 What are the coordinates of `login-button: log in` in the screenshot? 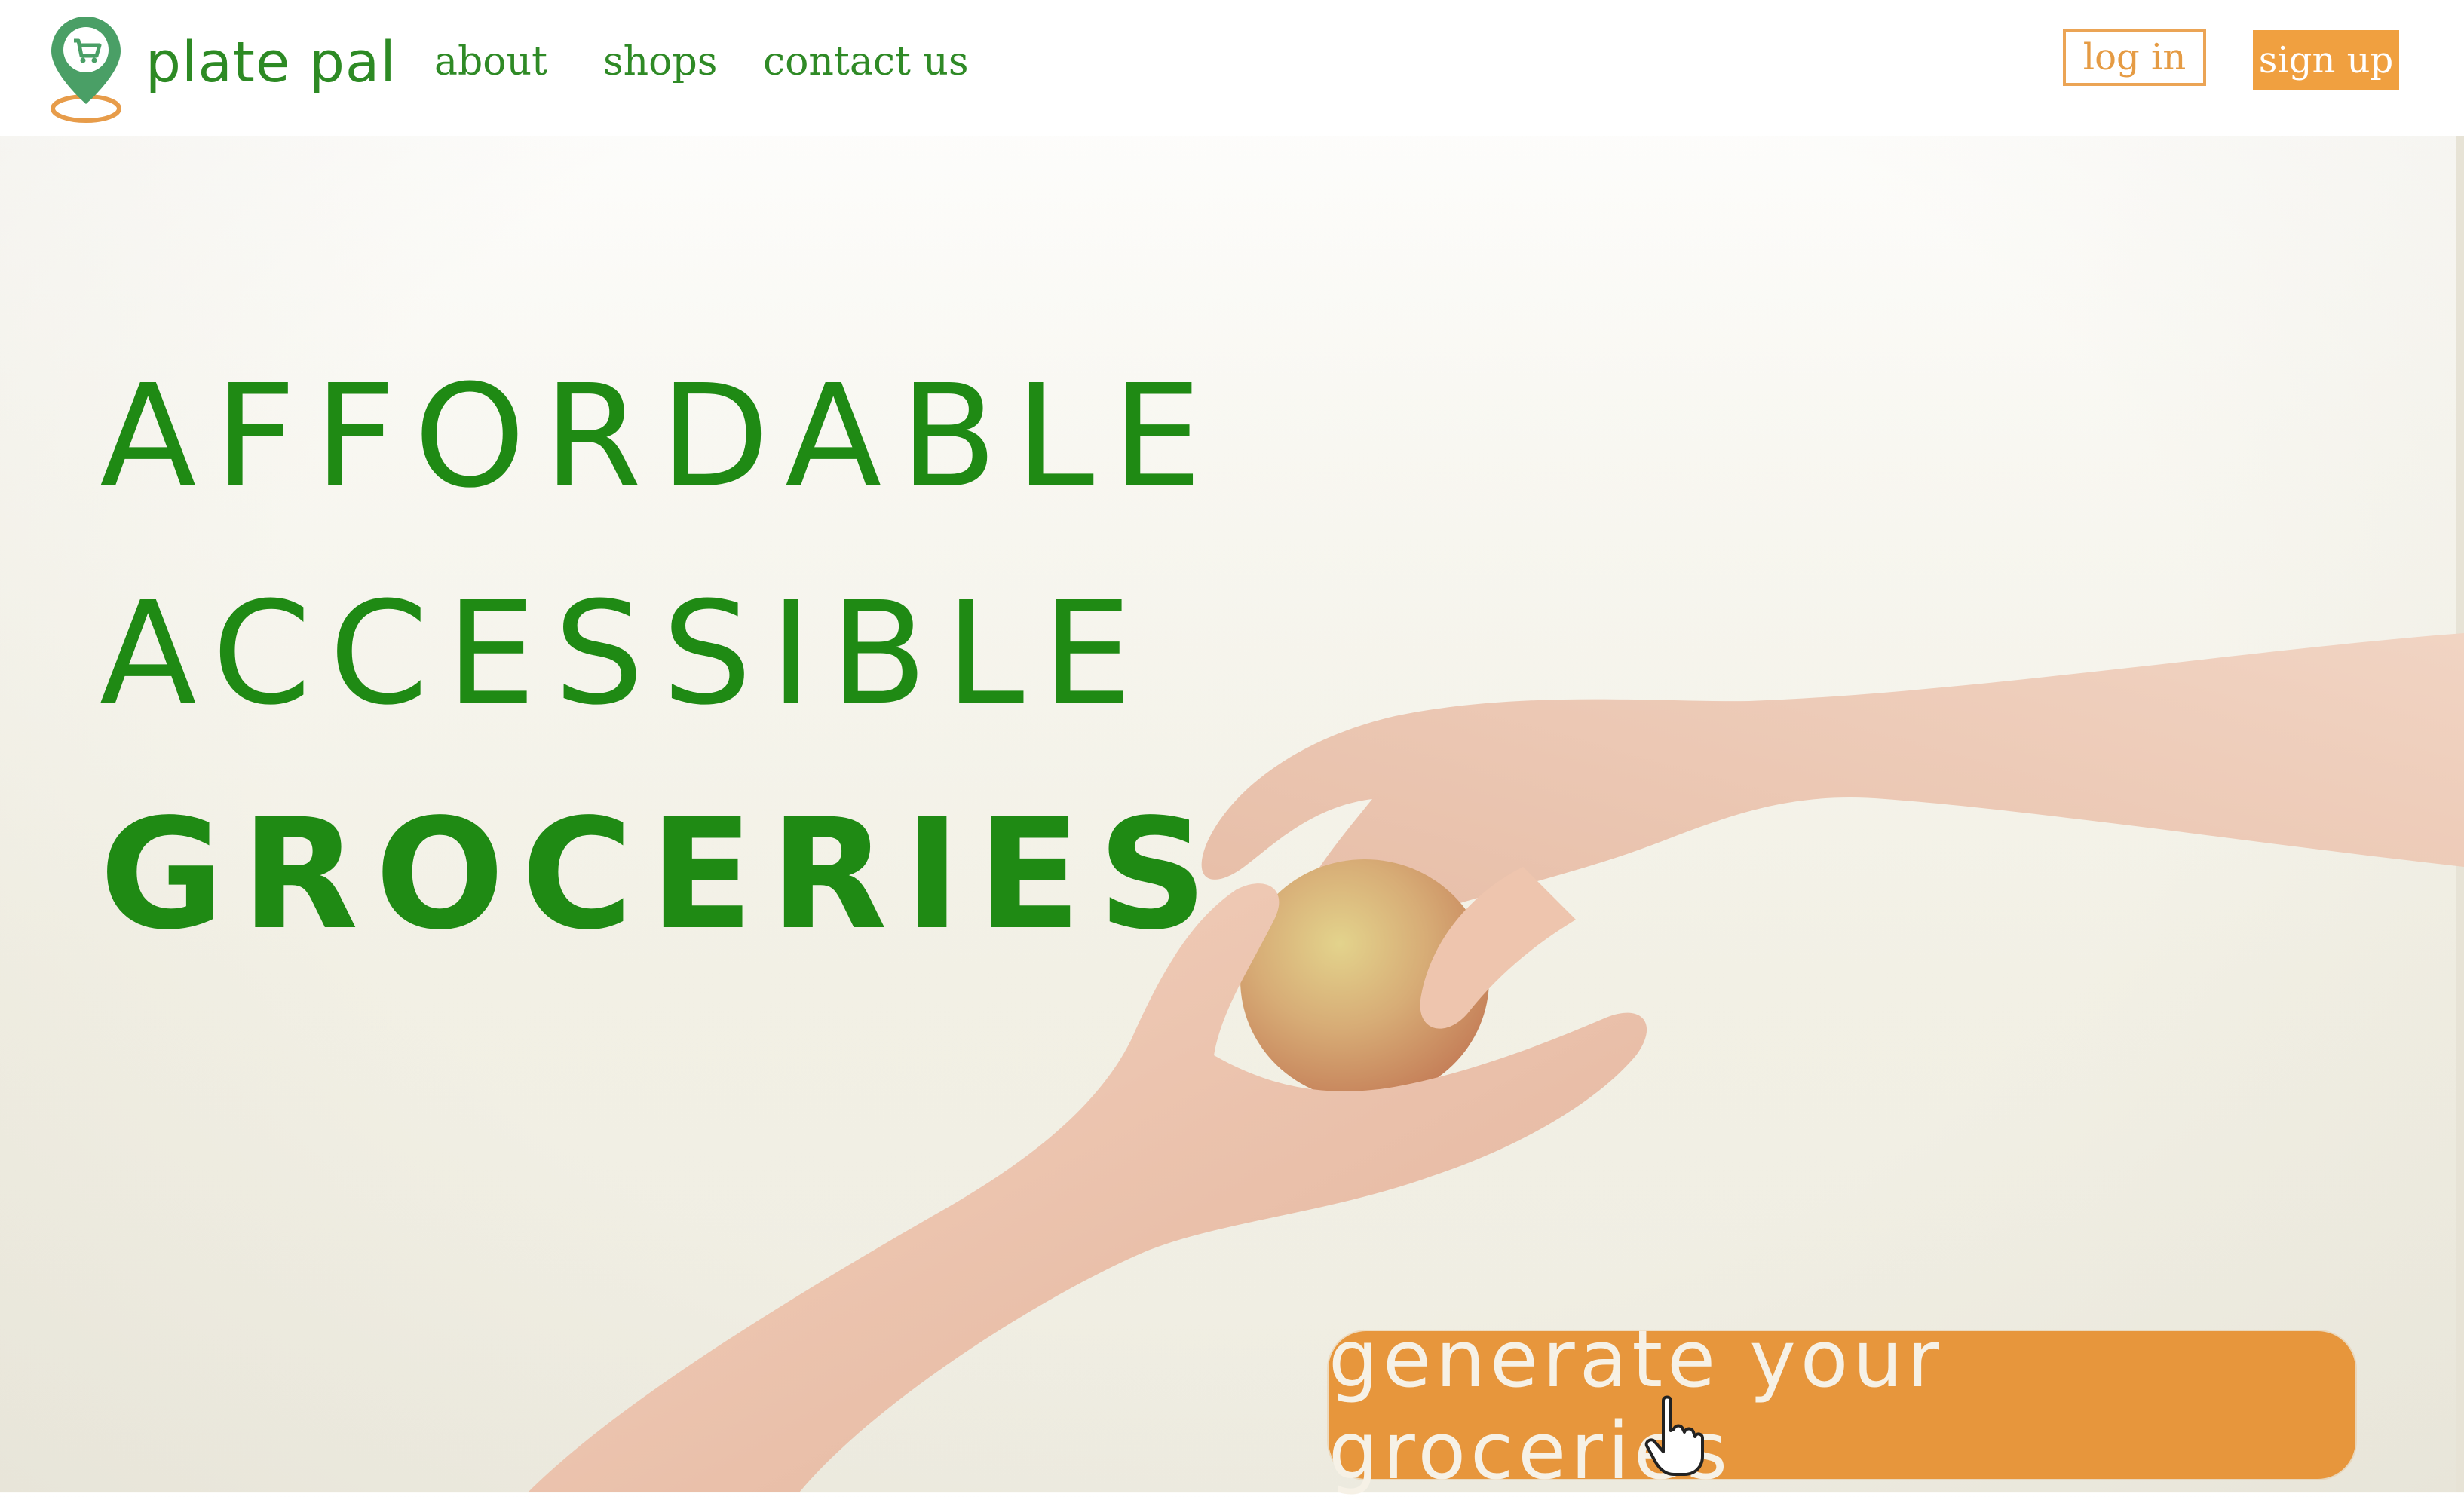 It's located at (2134, 57).